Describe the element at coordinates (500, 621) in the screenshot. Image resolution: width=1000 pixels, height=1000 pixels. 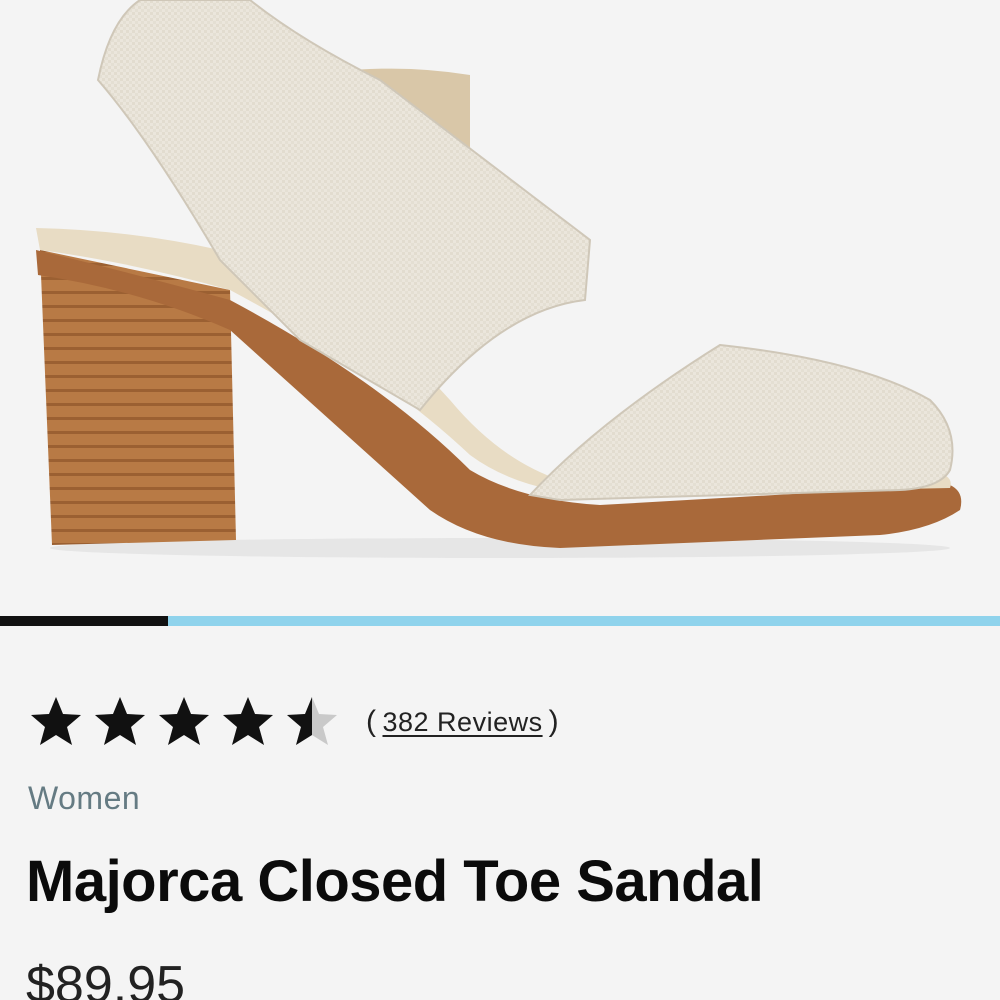
I see `image-carousel-progress` at that location.